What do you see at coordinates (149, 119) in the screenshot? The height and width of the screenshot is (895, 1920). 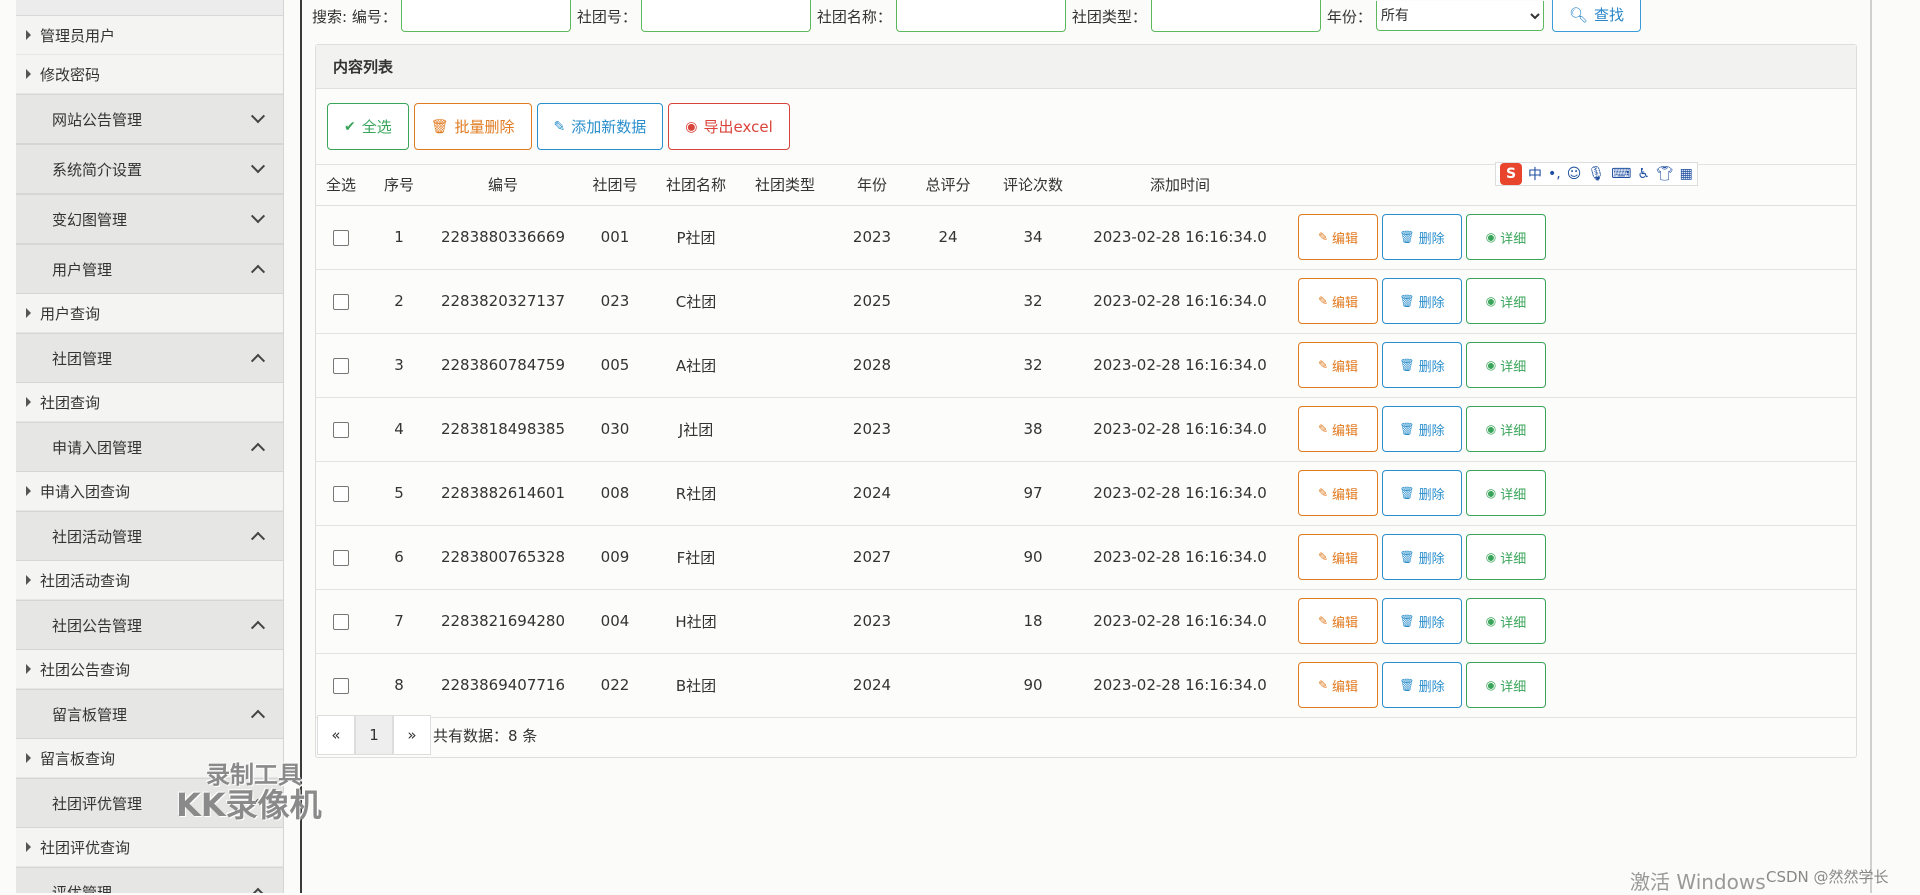 I see `sidebar-group: 网站公告管理` at bounding box center [149, 119].